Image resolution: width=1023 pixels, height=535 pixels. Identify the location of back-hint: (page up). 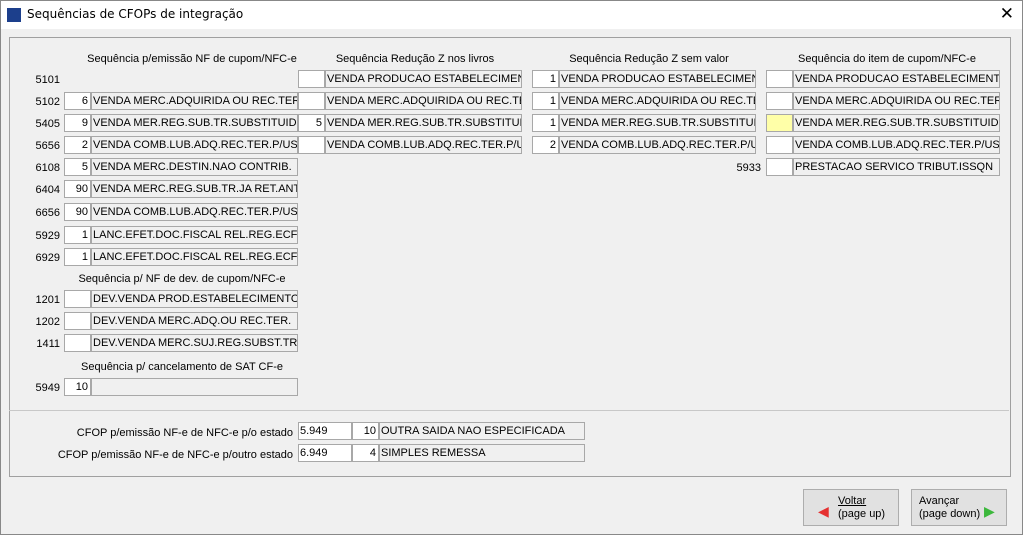
(862, 514).